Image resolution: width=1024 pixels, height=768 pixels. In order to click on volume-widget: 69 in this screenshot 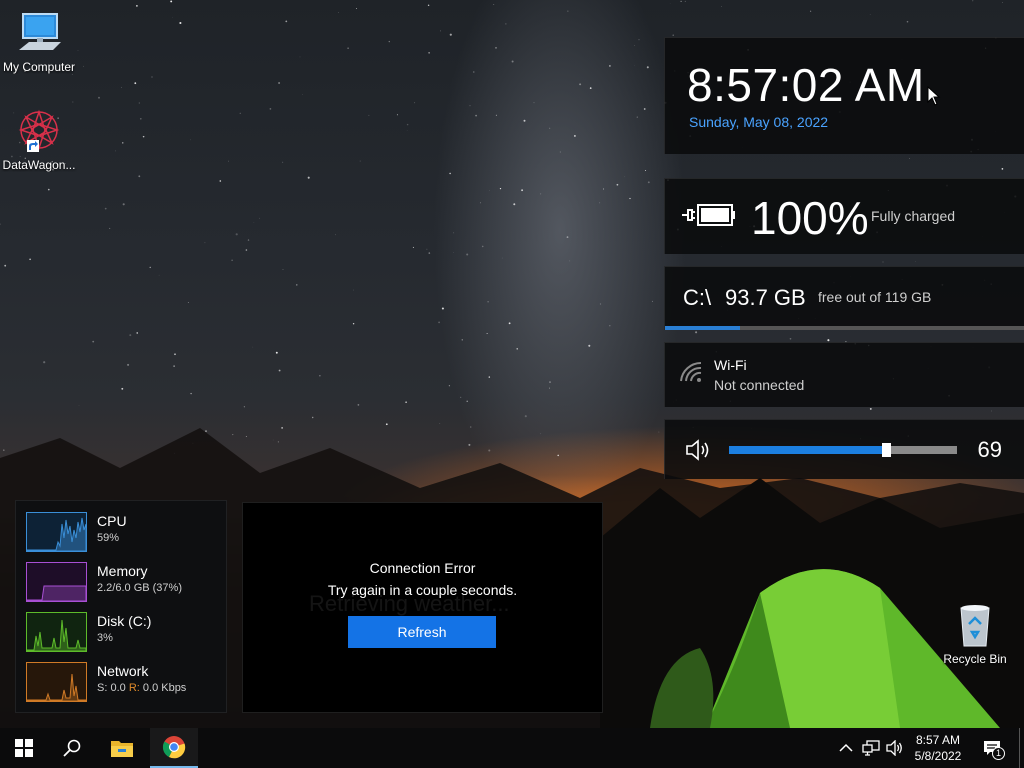, I will do `click(844, 449)`.